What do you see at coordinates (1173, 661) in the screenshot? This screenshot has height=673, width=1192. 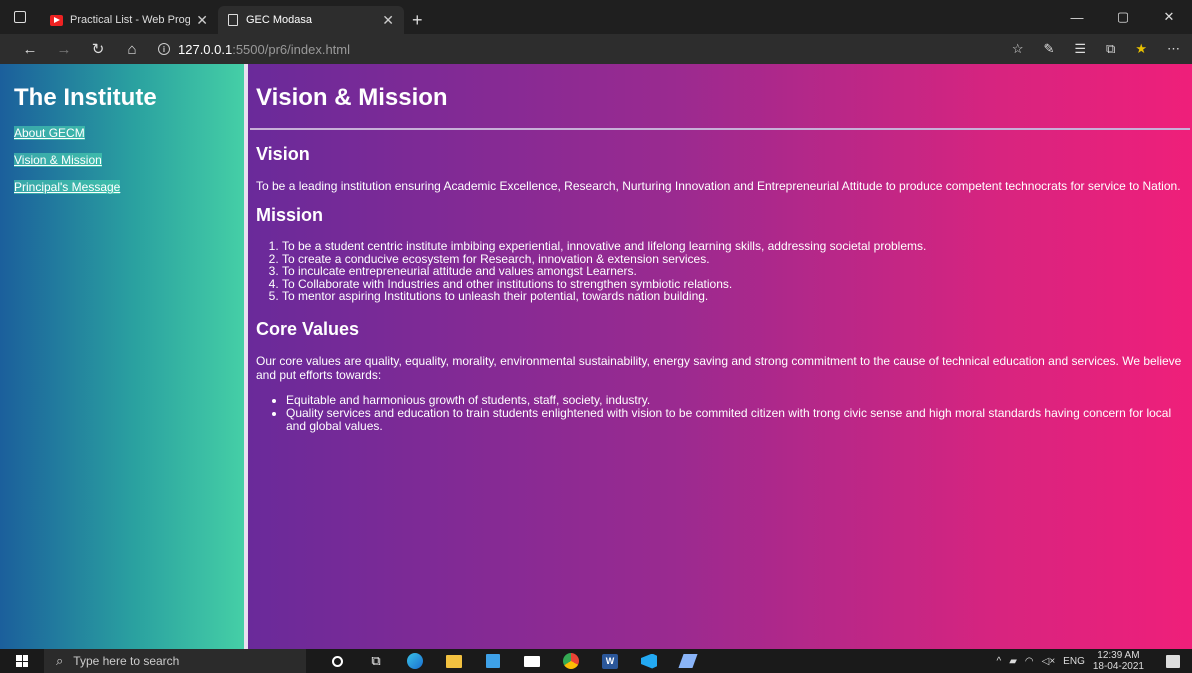 I see `notification-icon` at bounding box center [1173, 661].